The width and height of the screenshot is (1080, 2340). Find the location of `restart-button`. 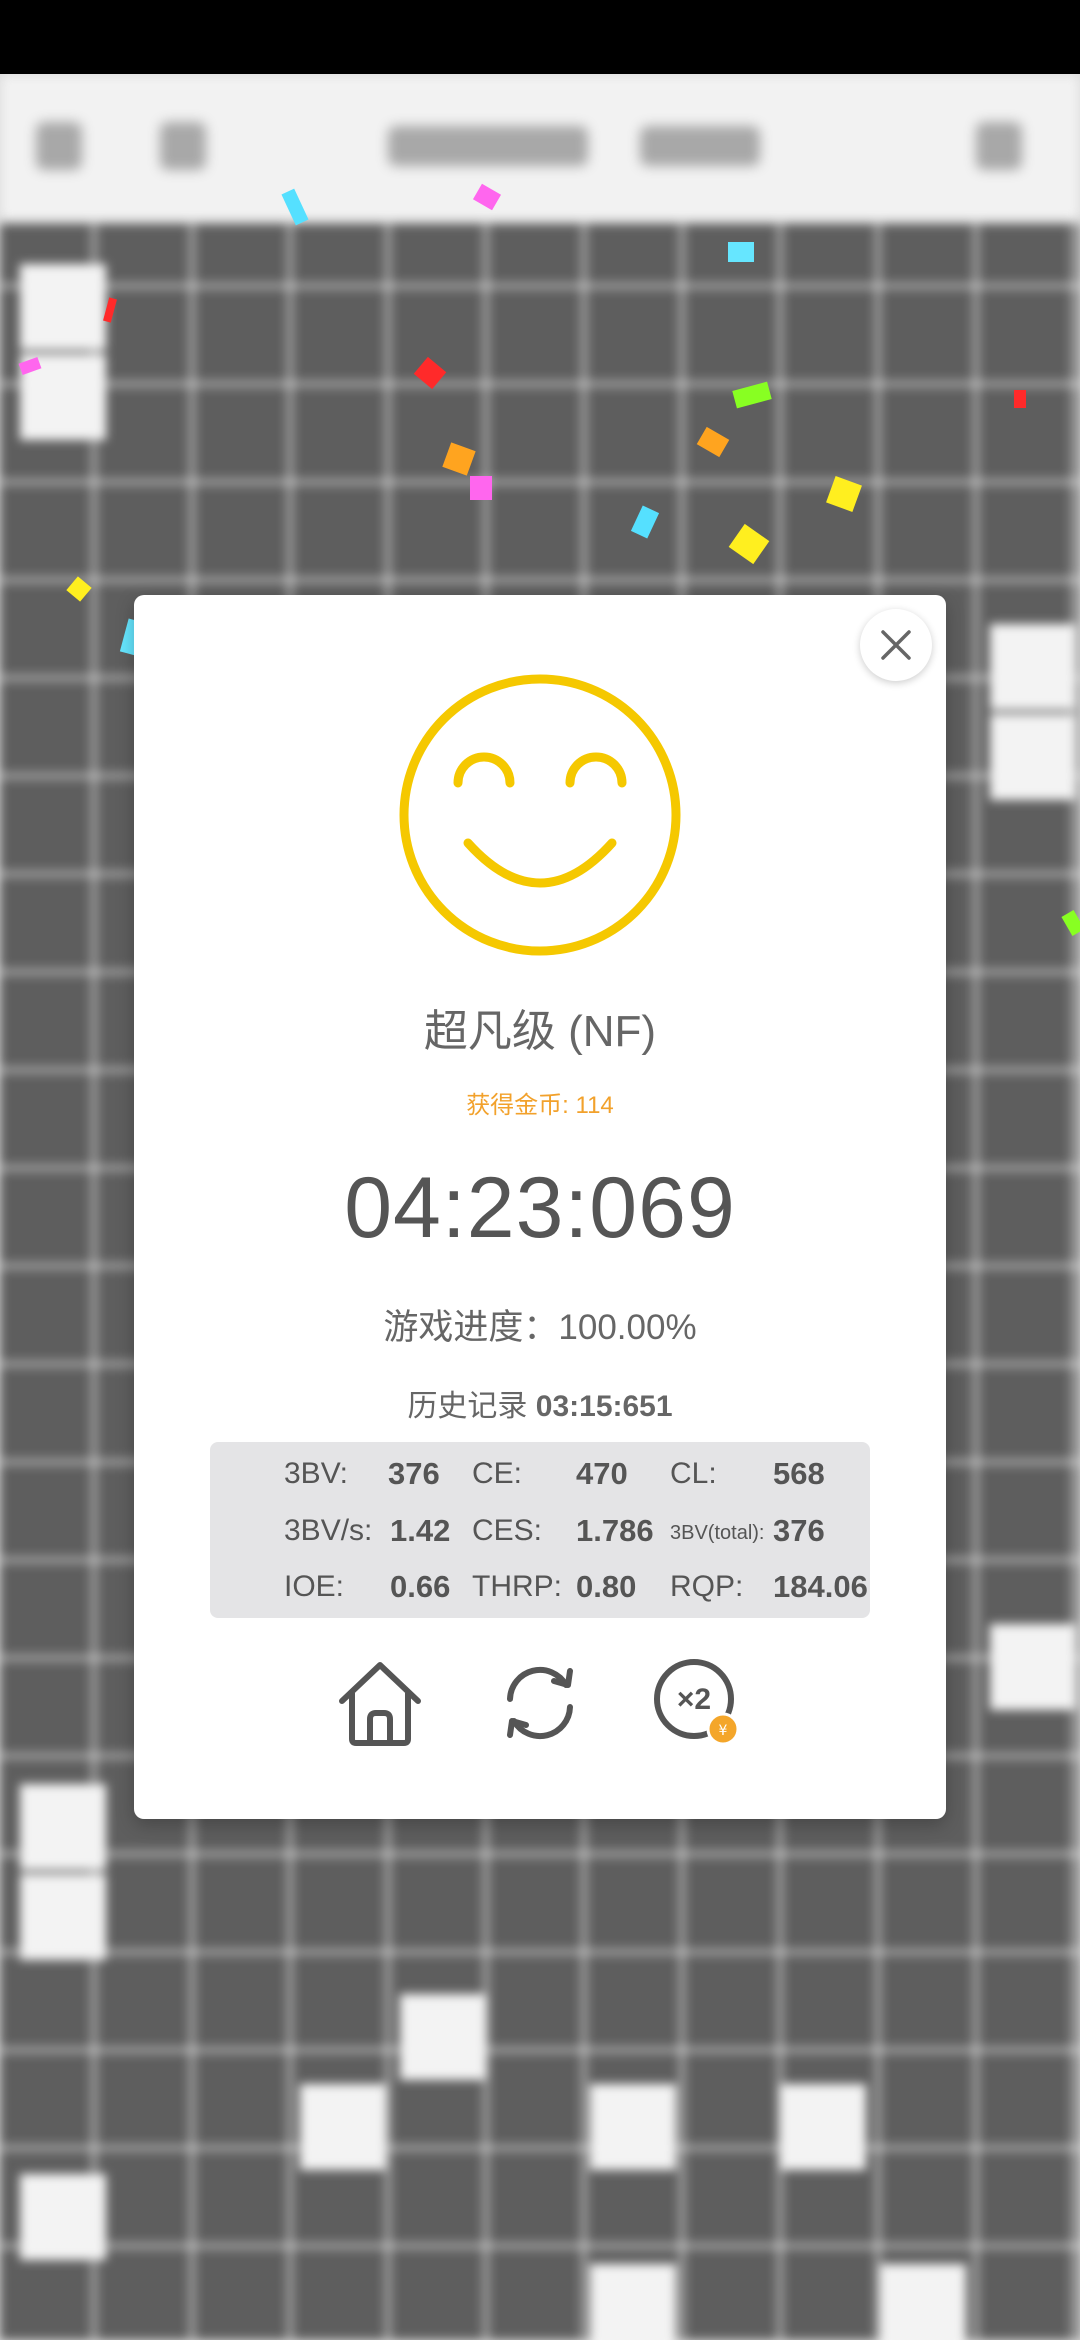

restart-button is located at coordinates (540, 1703).